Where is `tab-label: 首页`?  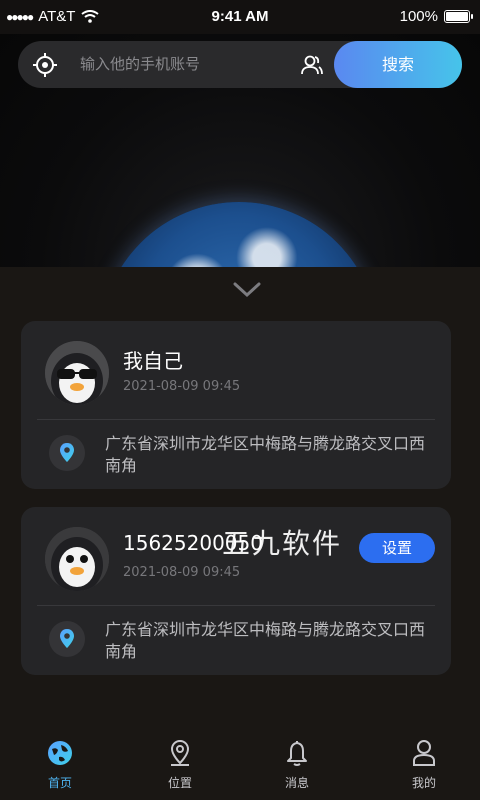
tab-label: 首页 is located at coordinates (59, 783).